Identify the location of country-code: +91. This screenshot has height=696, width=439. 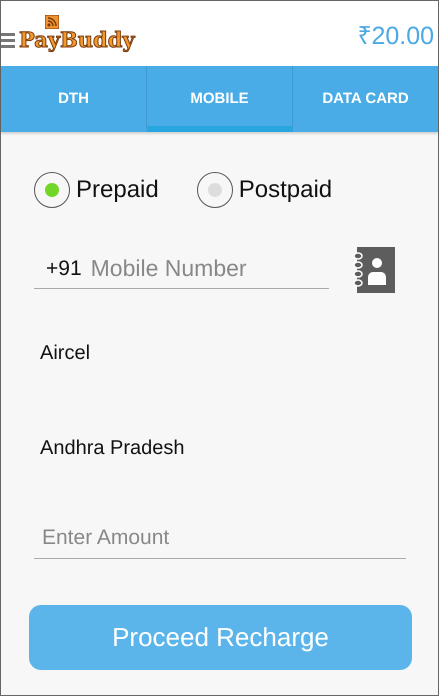
(64, 268).